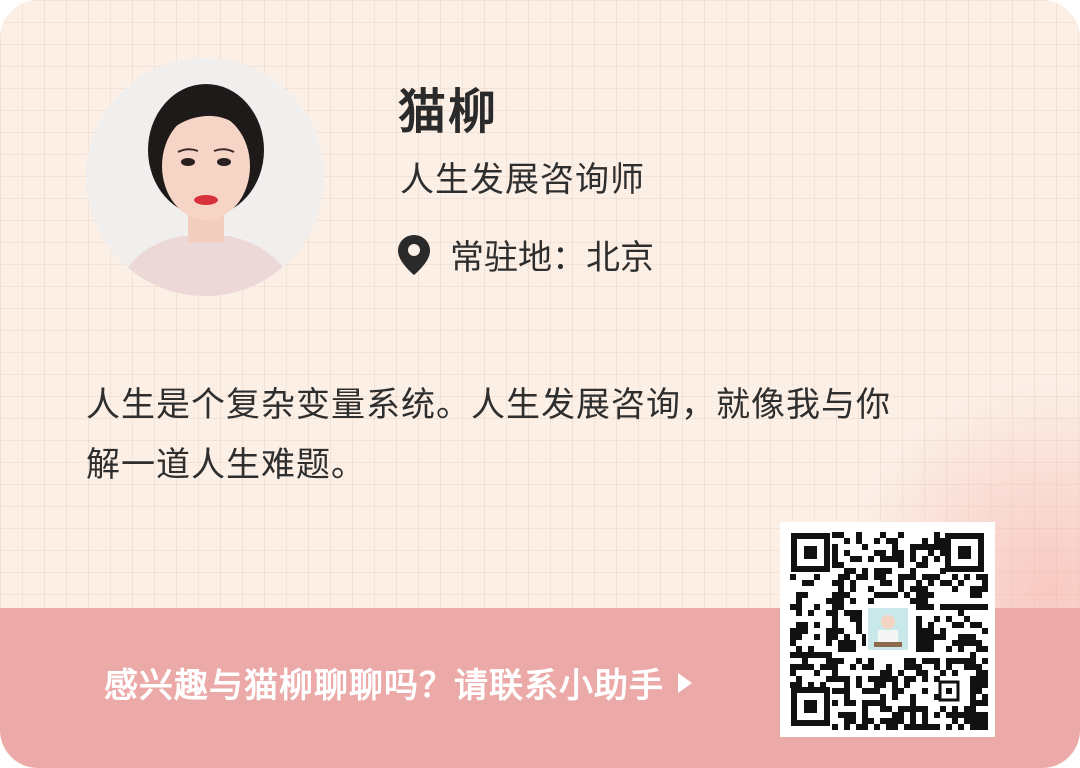  Describe the element at coordinates (398, 682) in the screenshot. I see `contact-assistant-link: 感兴趣与猫柳聊聊吗？请联系小助手` at that location.